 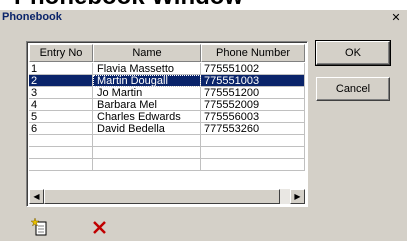 What do you see at coordinates (147, 81) in the screenshot?
I see `name-cell: Martin Dougall` at bounding box center [147, 81].